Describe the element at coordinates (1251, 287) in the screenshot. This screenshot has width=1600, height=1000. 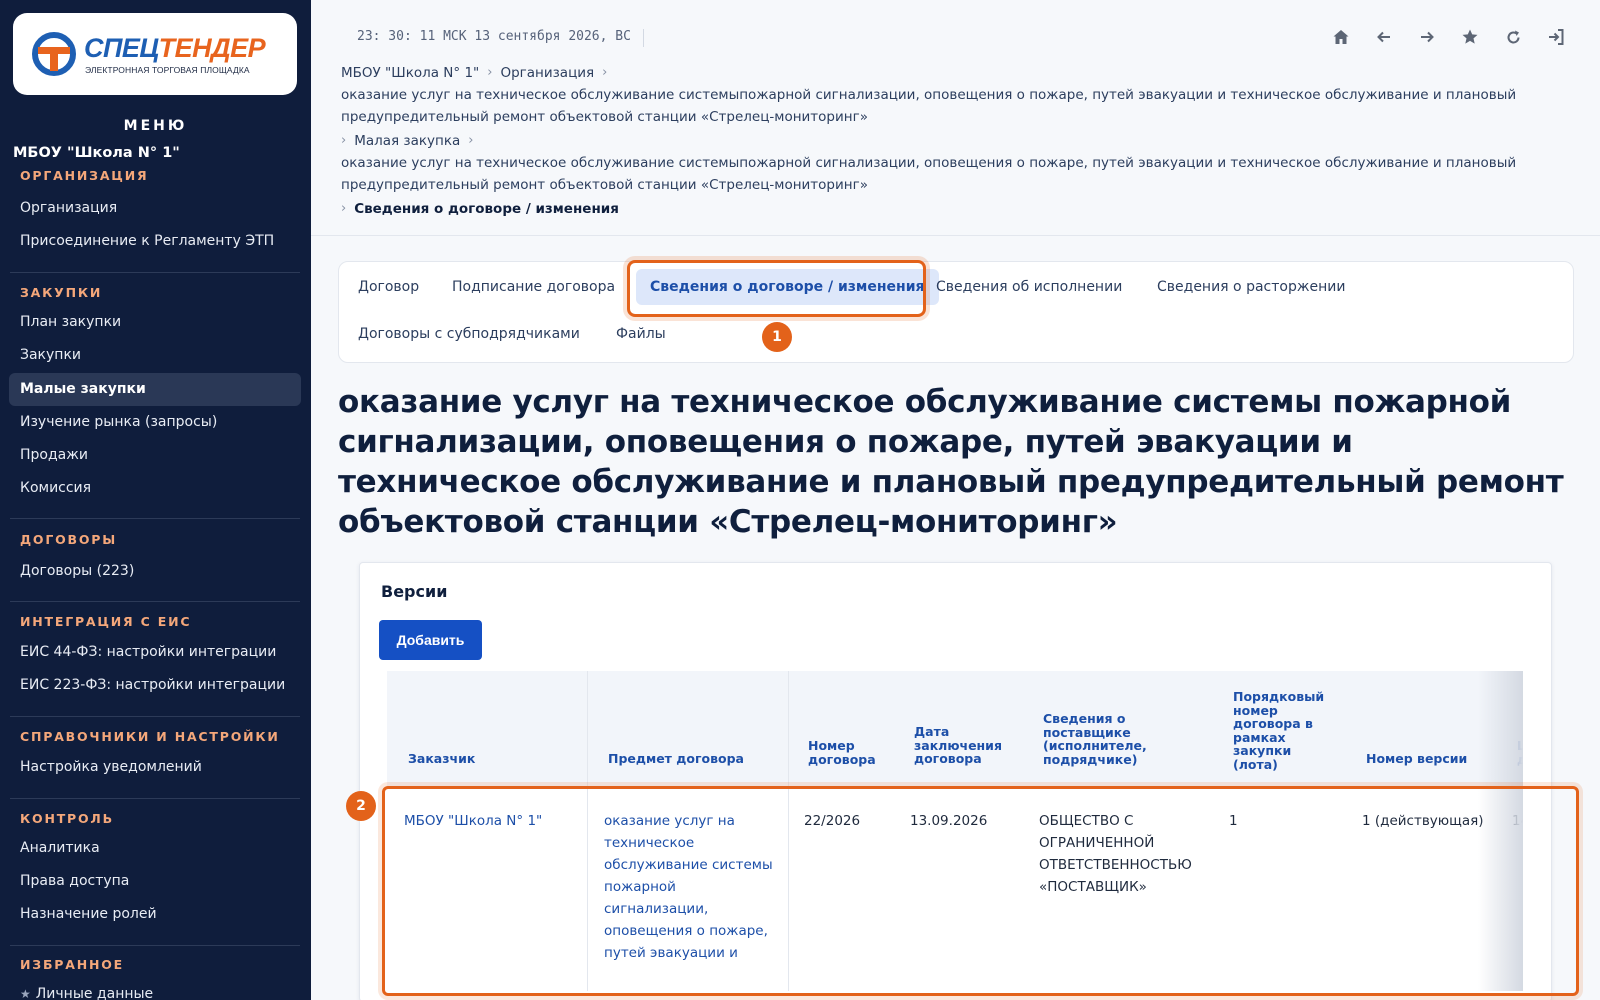
I see `tab-termination: Сведения о расторжении` at that location.